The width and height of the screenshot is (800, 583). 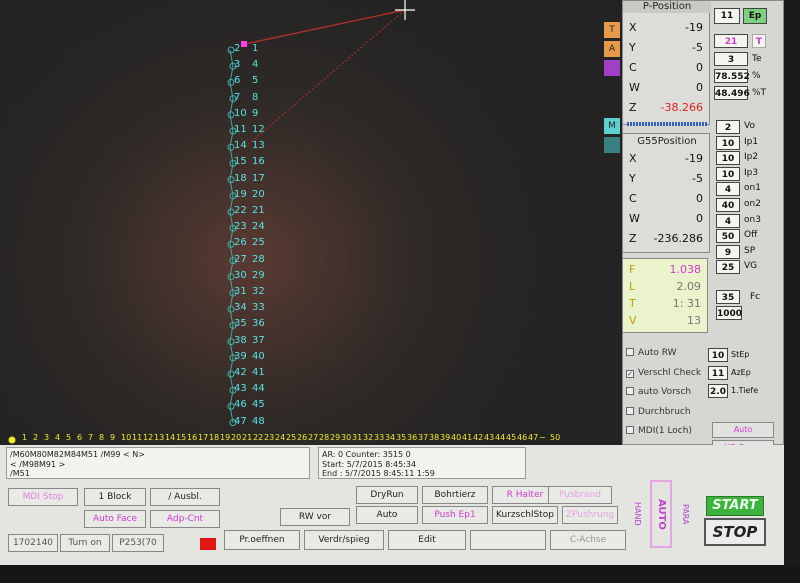 What do you see at coordinates (33, 543) in the screenshot?
I see `status-field-1: 1702140` at bounding box center [33, 543].